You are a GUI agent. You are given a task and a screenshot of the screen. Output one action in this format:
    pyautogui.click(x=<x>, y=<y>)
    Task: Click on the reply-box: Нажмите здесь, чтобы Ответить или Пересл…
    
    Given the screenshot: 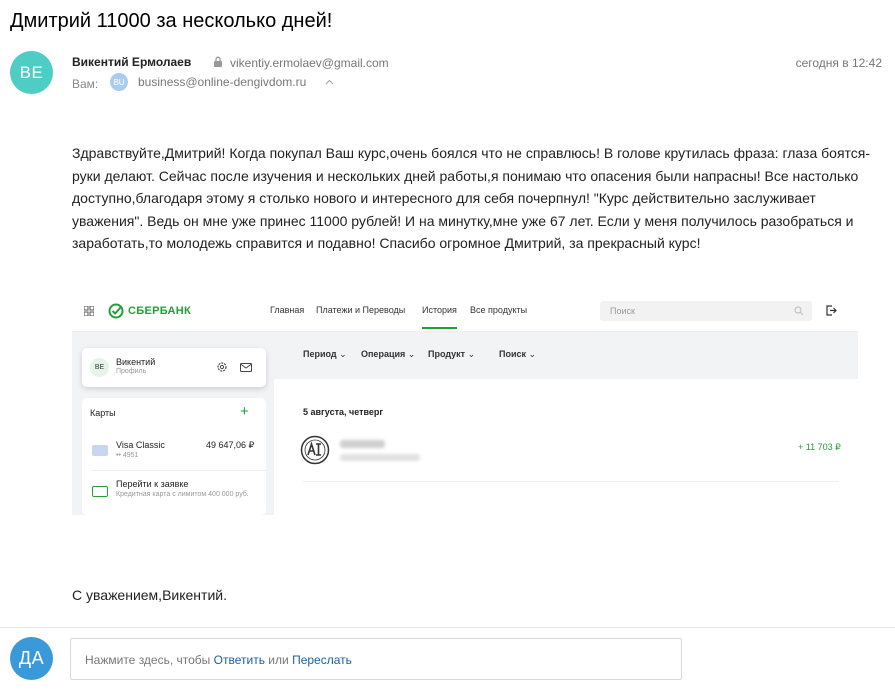 What is the action you would take?
    pyautogui.click(x=376, y=659)
    